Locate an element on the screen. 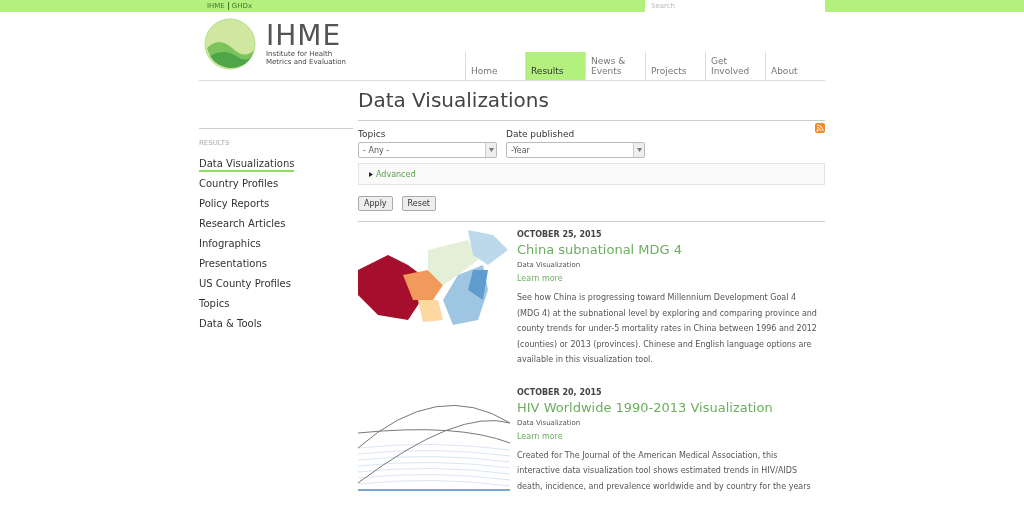  logo-wordmark: IHME is located at coordinates (304, 36).